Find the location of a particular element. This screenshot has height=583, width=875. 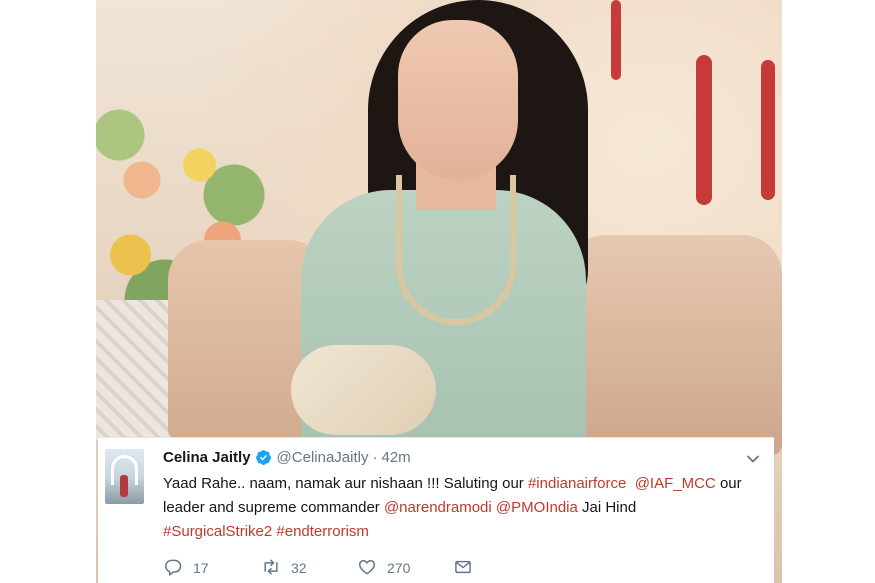

chair is located at coordinates (674, 345).